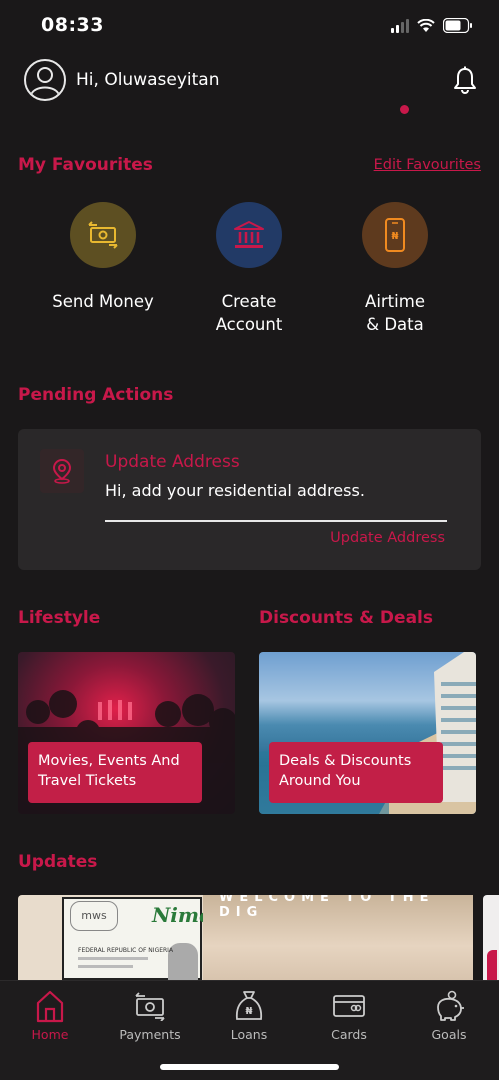 This screenshot has width=499, height=1080. Describe the element at coordinates (395, 301) in the screenshot. I see `fav-airtime-label-1: Airtime` at that location.